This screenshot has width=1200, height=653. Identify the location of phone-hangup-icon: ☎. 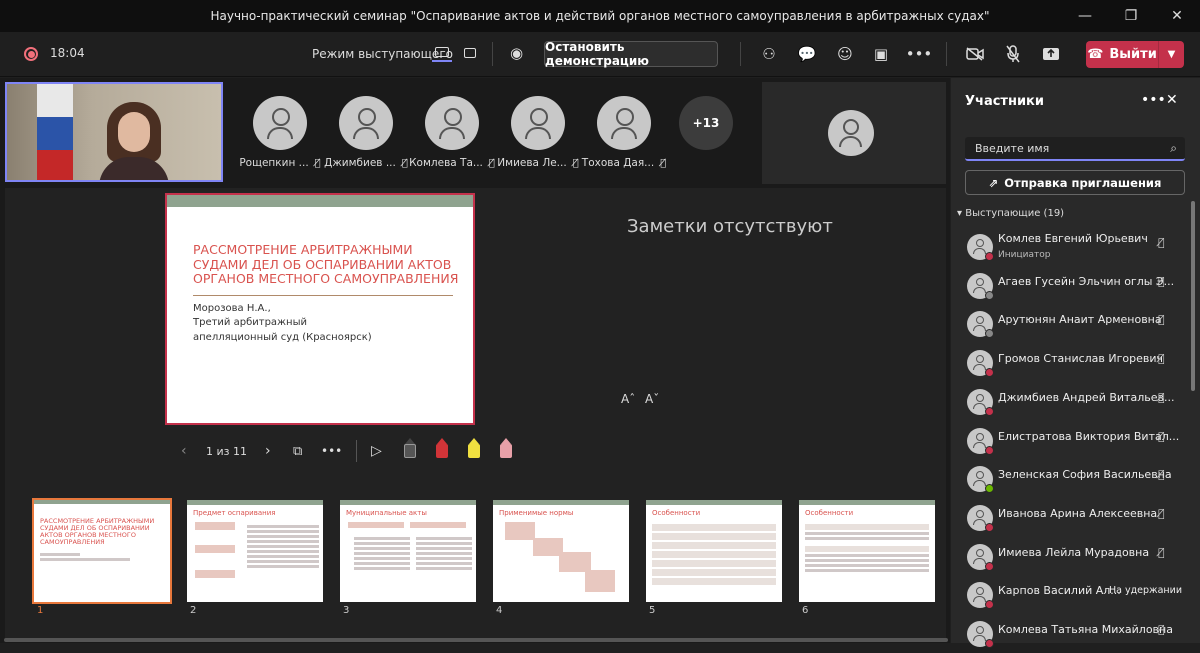
(1095, 54).